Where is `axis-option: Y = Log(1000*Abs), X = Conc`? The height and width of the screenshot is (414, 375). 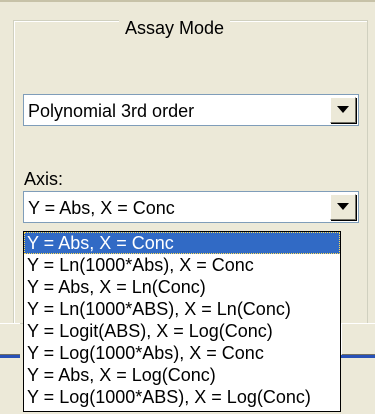
axis-option: Y = Log(1000*Abs), X = Conc is located at coordinates (182, 353).